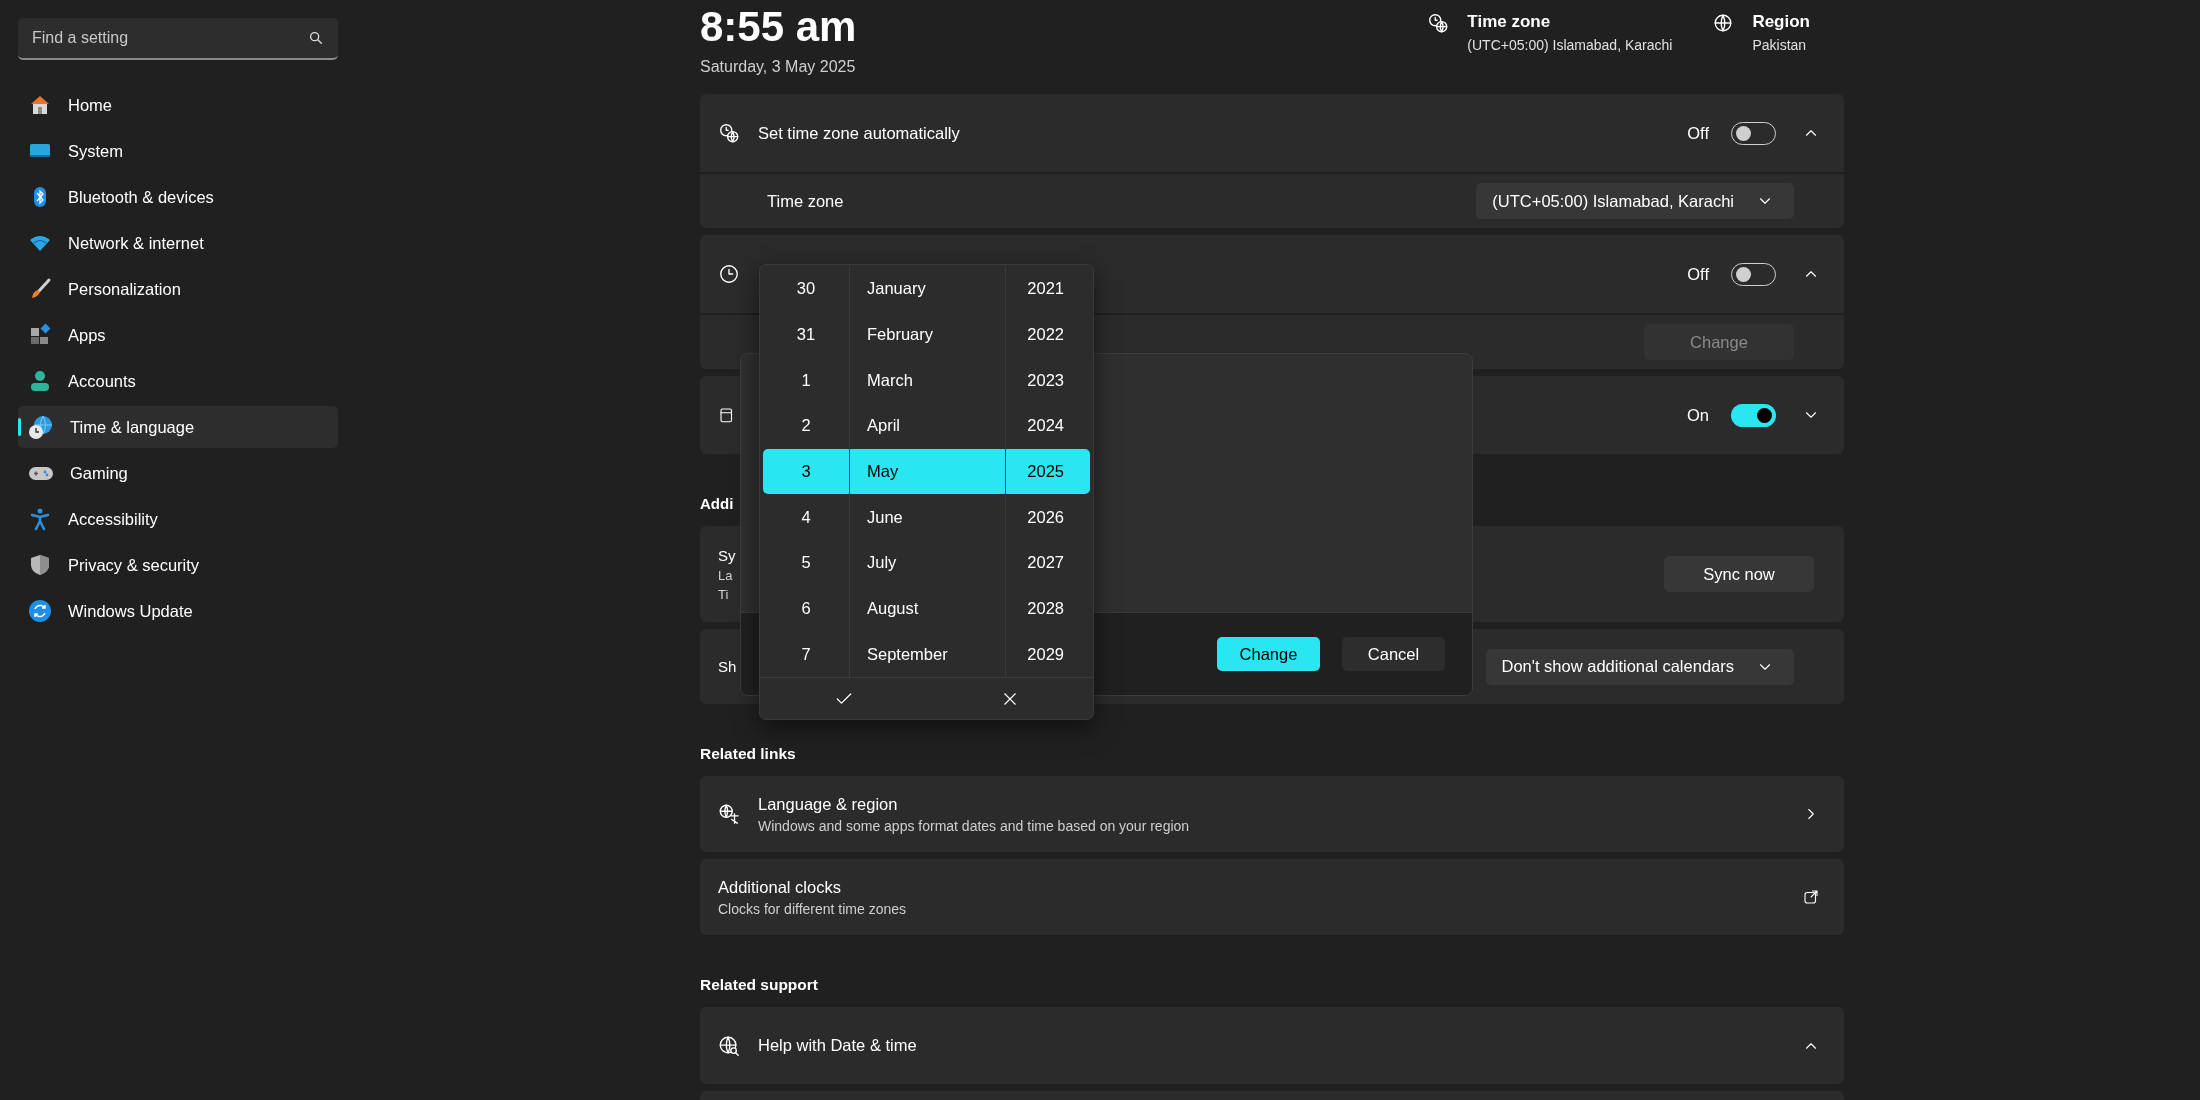 The width and height of the screenshot is (2200, 1100). I want to click on picker-item: 2, so click(806, 426).